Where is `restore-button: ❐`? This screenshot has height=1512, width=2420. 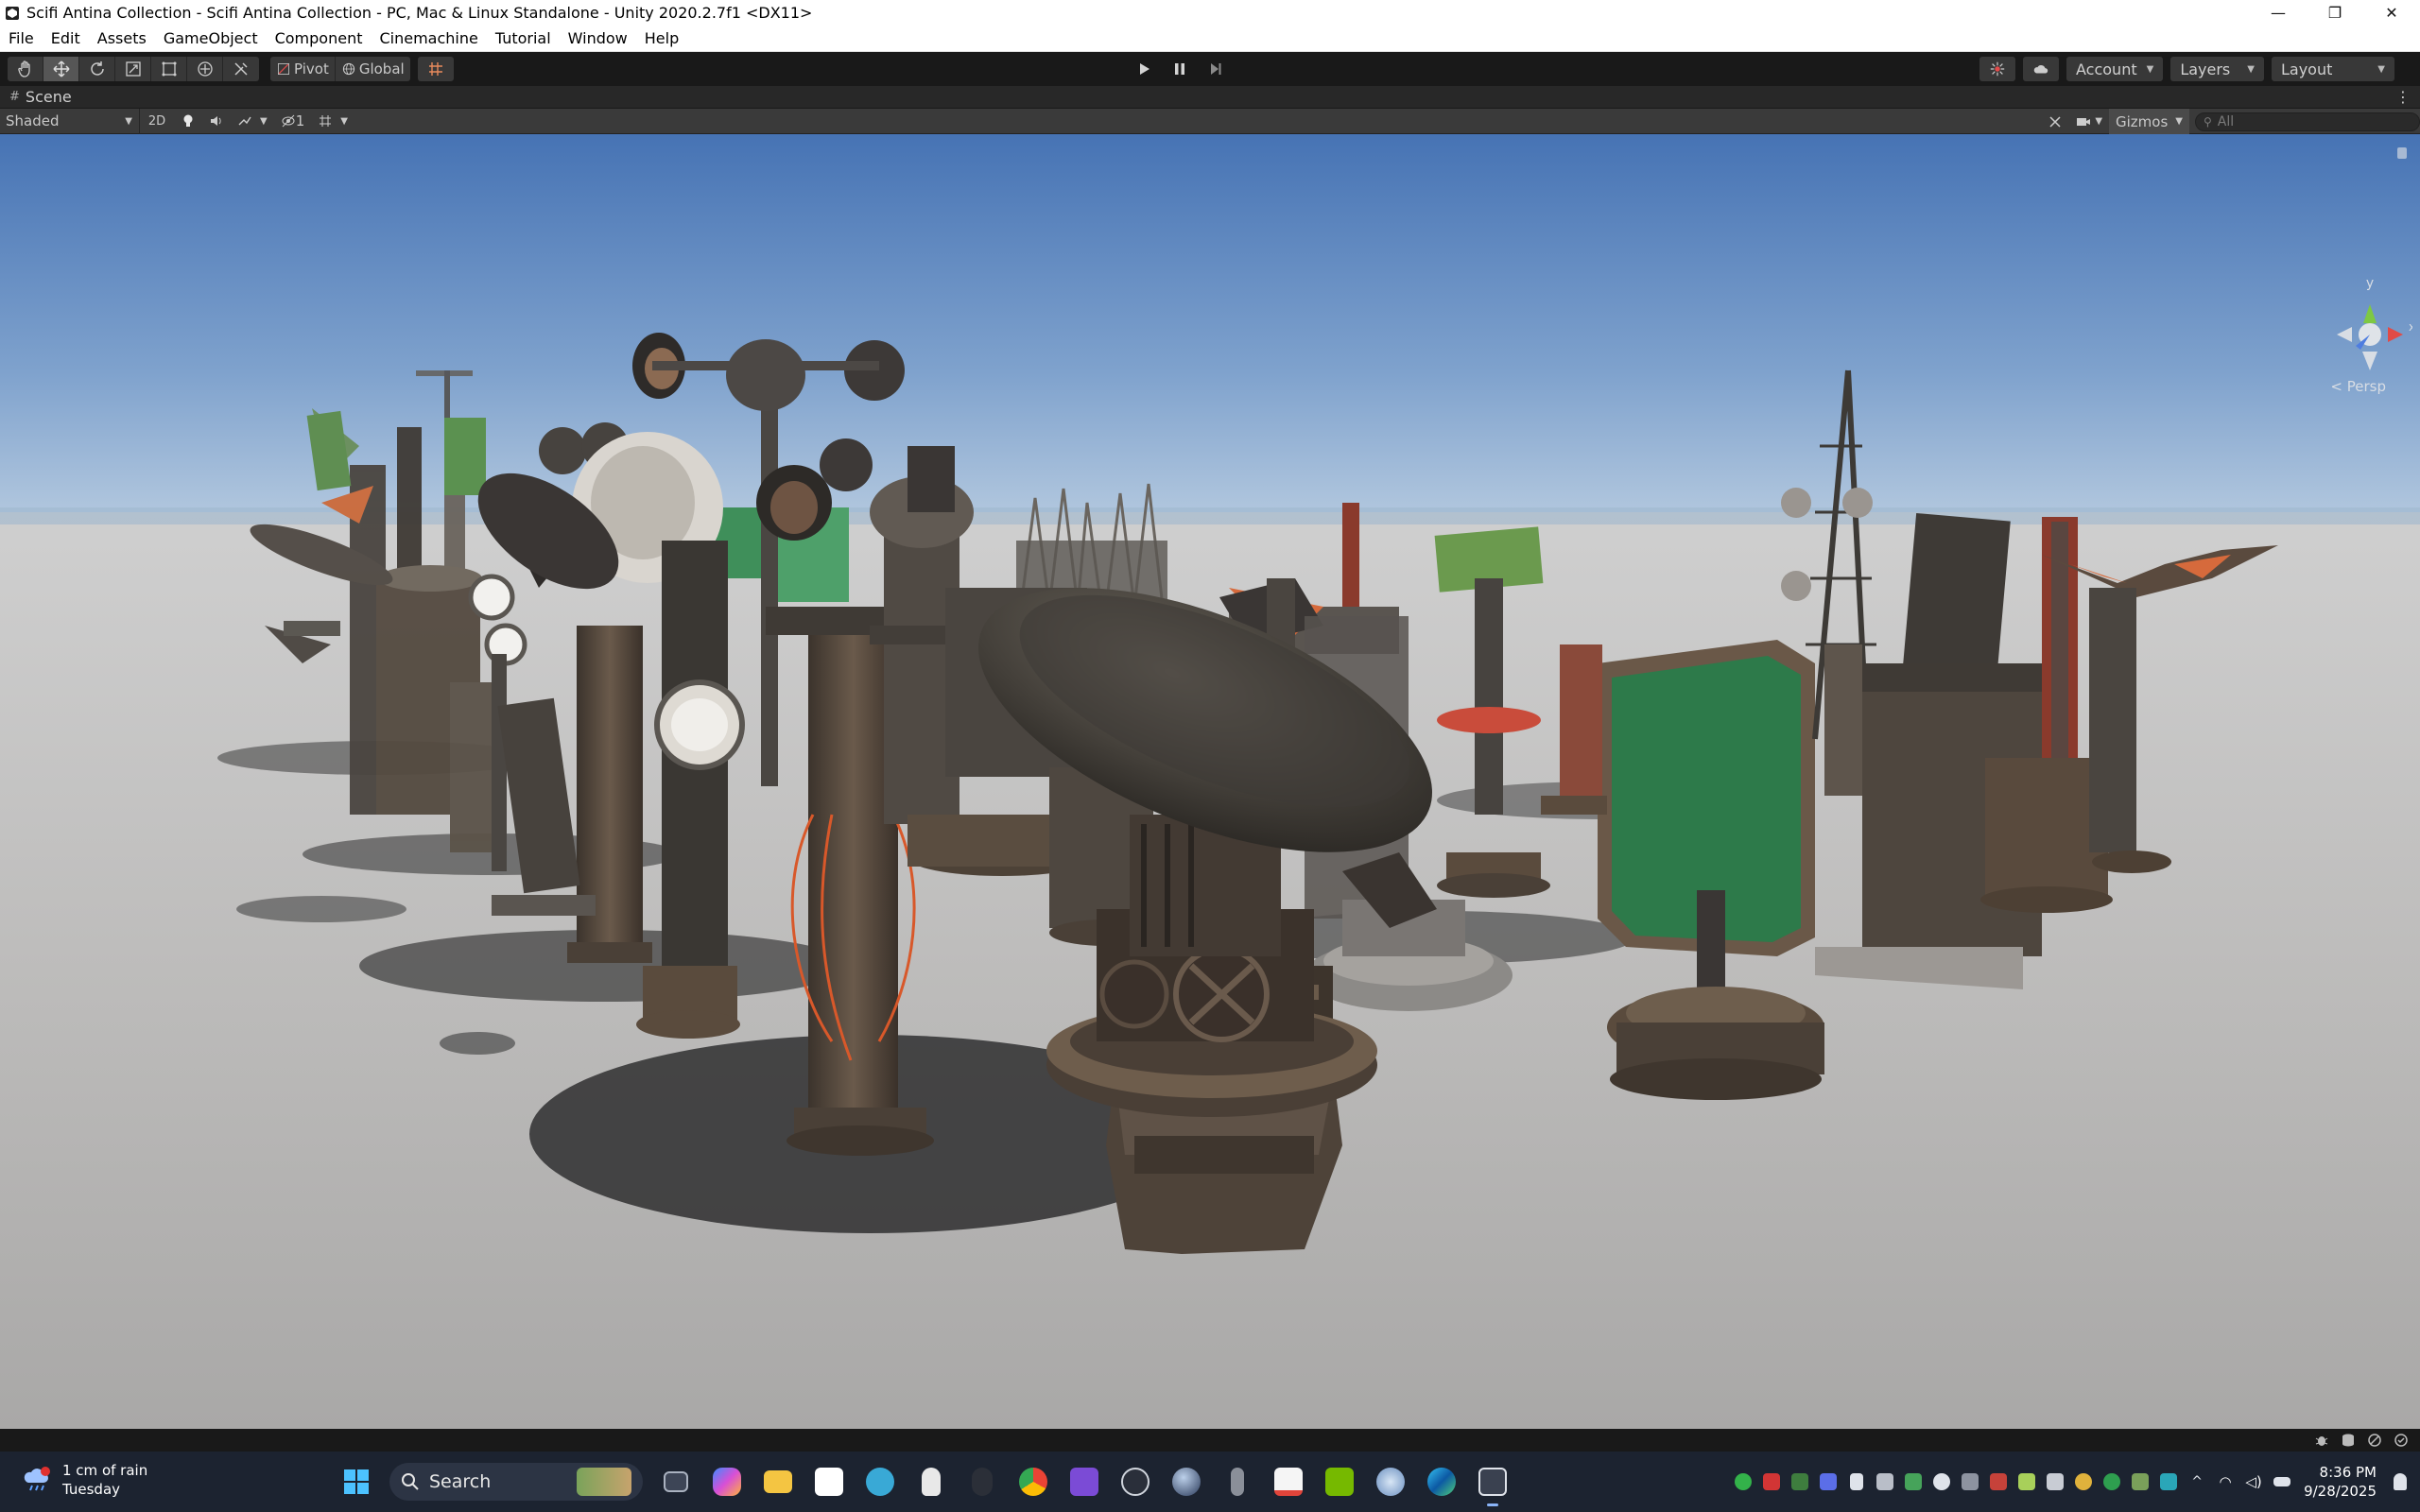 restore-button: ❐ is located at coordinates (2335, 13).